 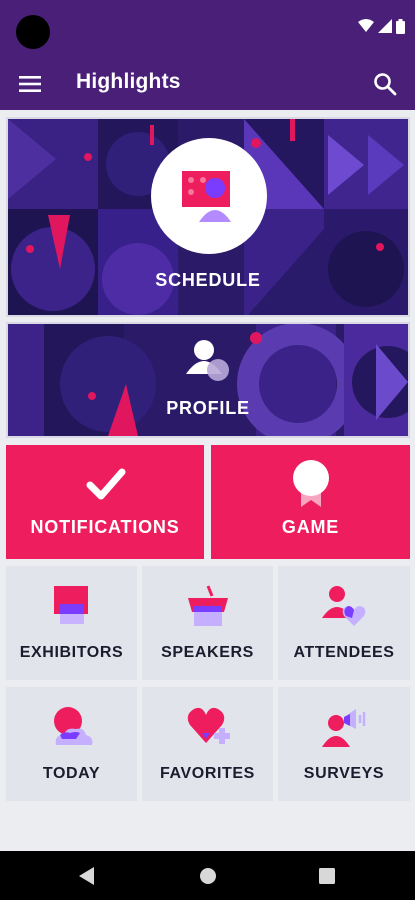 I want to click on back-icon, so click(x=86, y=876).